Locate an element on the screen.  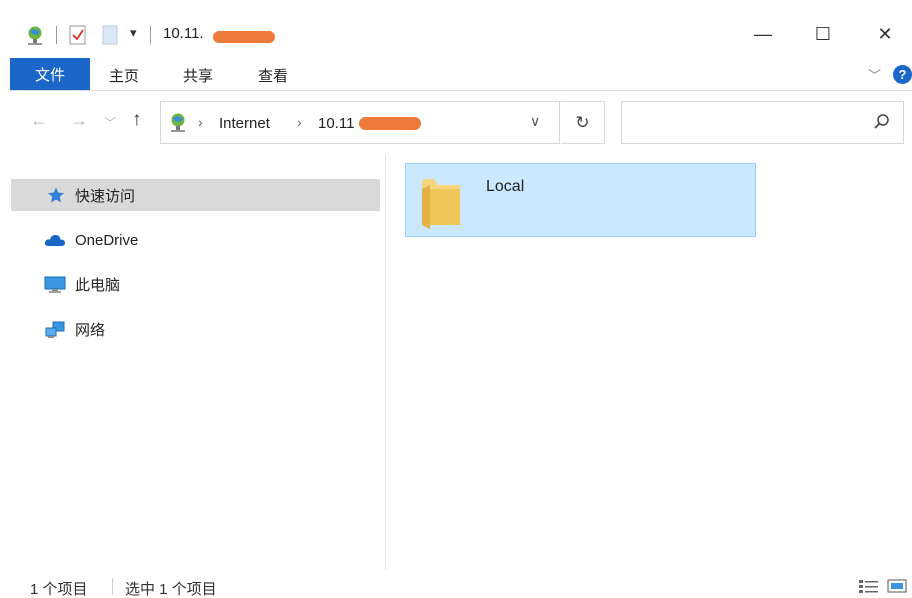
network-icon is located at coordinates (54, 329).